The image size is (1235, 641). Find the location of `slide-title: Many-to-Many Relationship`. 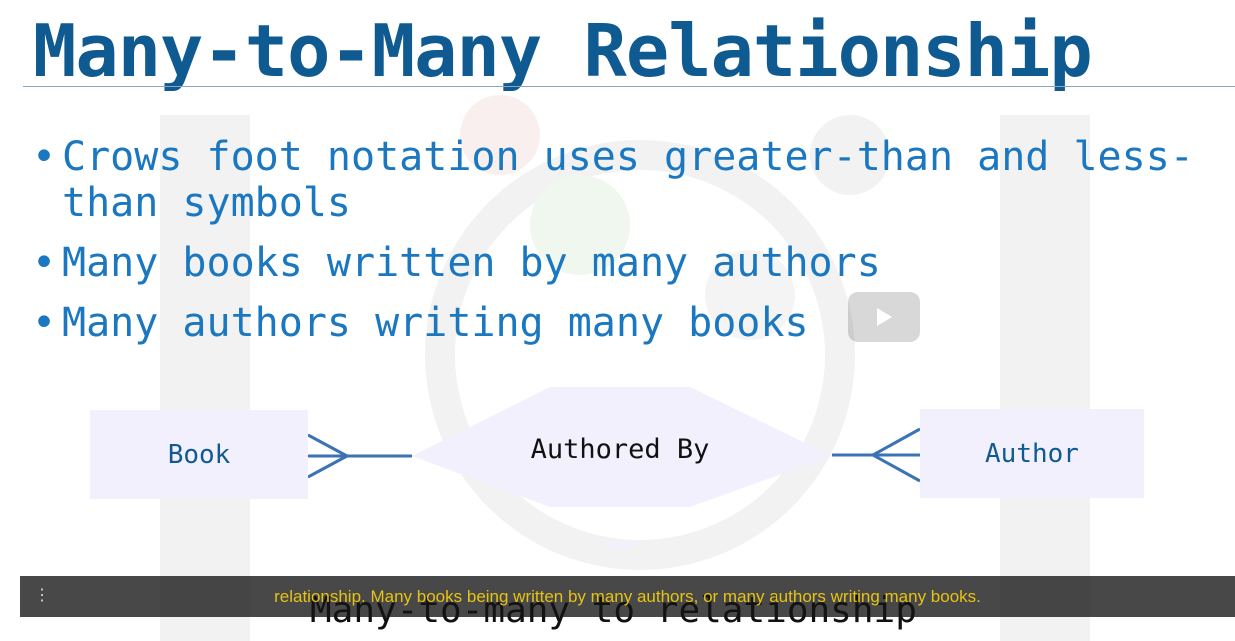

slide-title: Many-to-Many Relationship is located at coordinates (563, 51).